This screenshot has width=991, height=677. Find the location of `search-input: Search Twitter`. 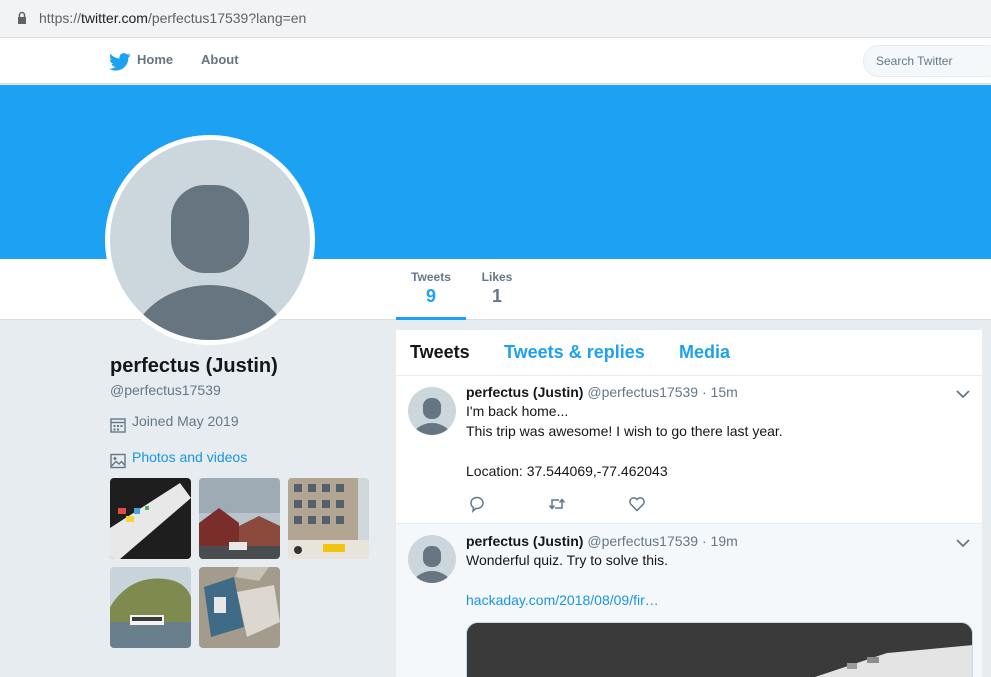

search-input: Search Twitter is located at coordinates (927, 61).